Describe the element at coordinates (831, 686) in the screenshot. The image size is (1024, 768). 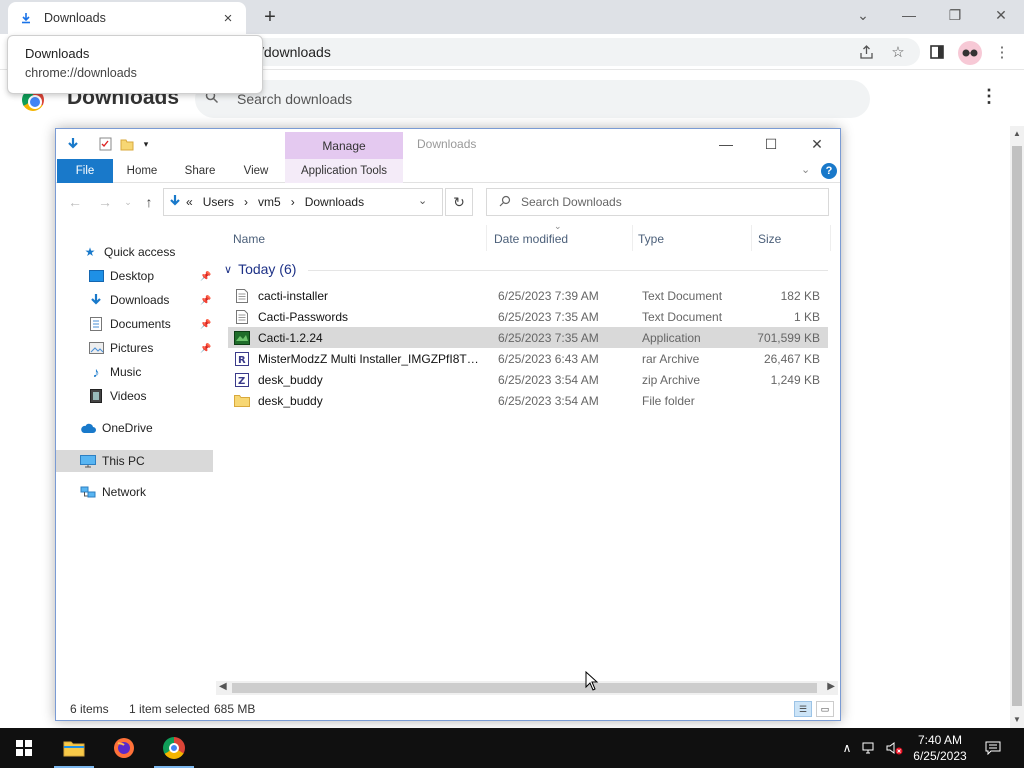
I see `scroll-right-icon: ▶` at that location.